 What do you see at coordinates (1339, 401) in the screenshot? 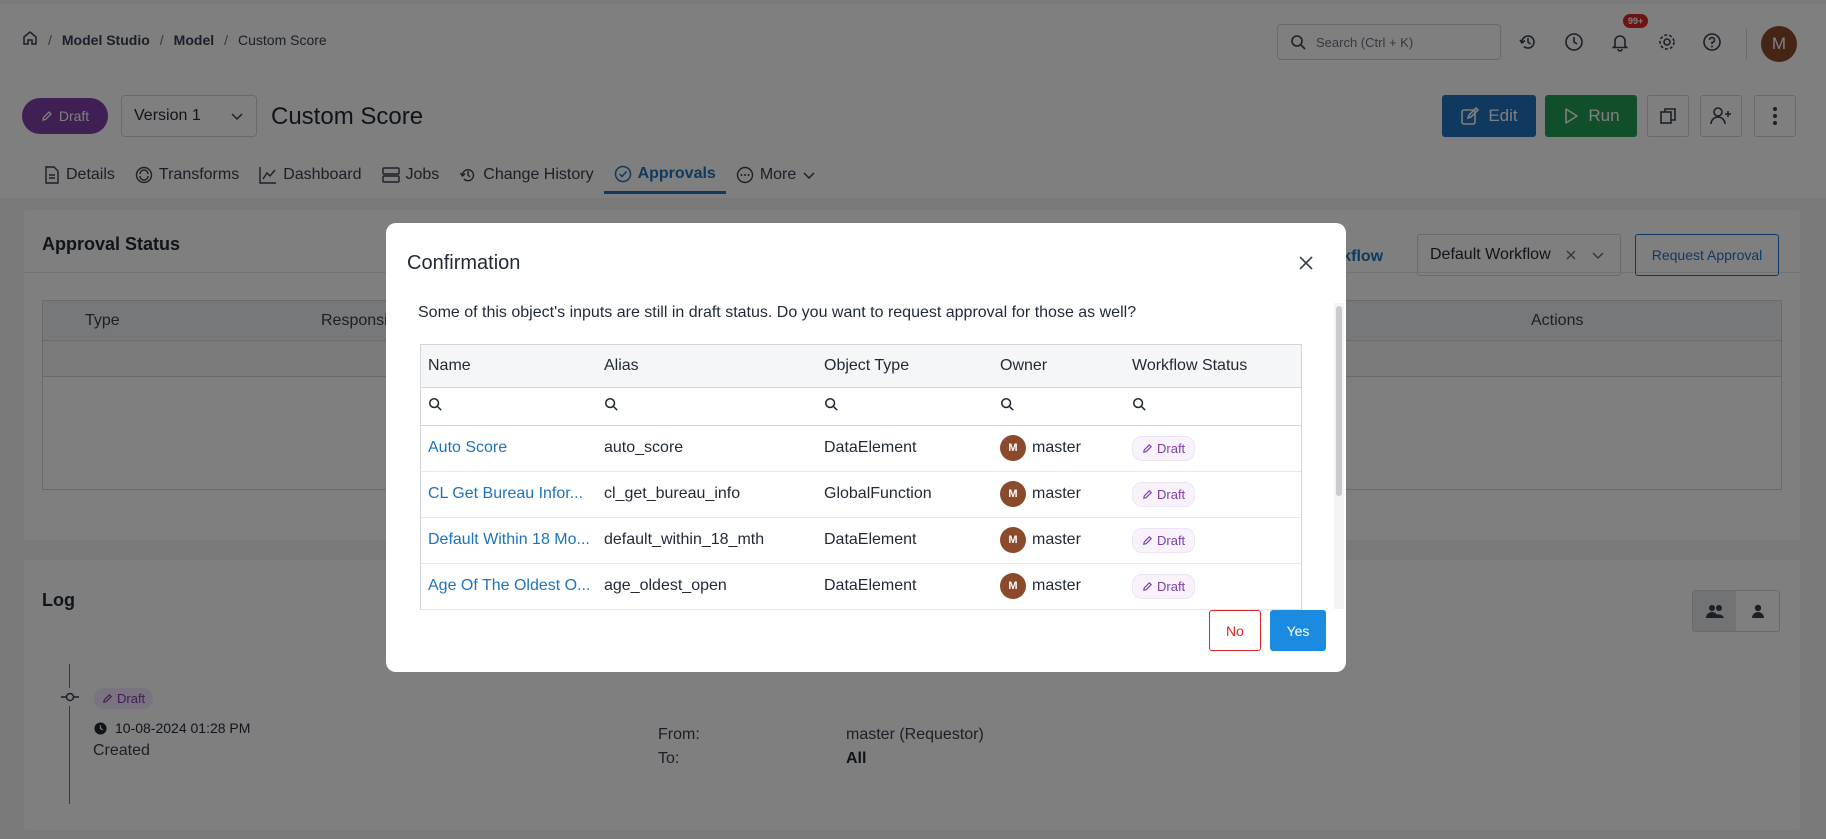
I see `scrollbar-thumb` at bounding box center [1339, 401].